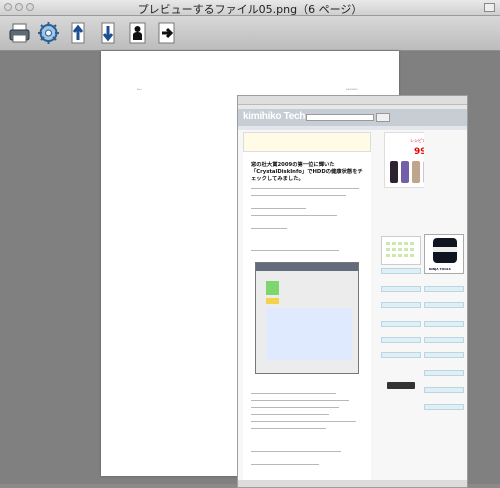  Describe the element at coordinates (401, 385) in the screenshot. I see `sidebar-badge` at that location.